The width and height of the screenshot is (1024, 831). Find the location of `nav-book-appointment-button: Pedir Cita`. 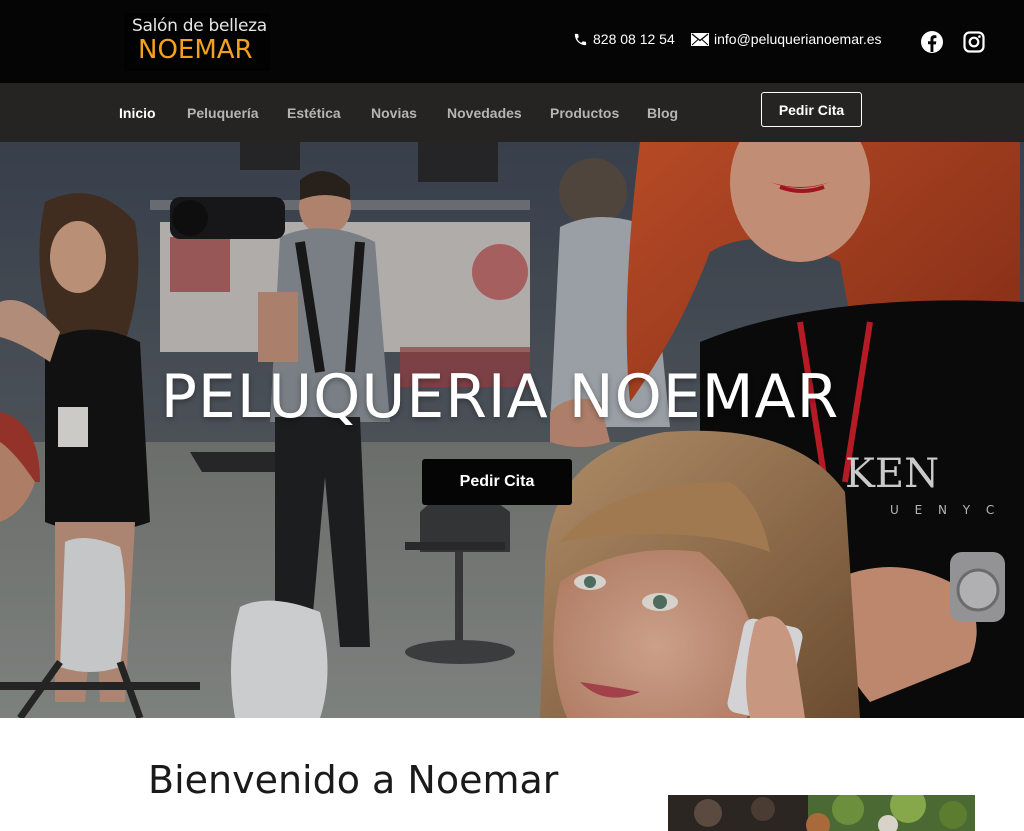

nav-book-appointment-button: Pedir Cita is located at coordinates (811, 109).